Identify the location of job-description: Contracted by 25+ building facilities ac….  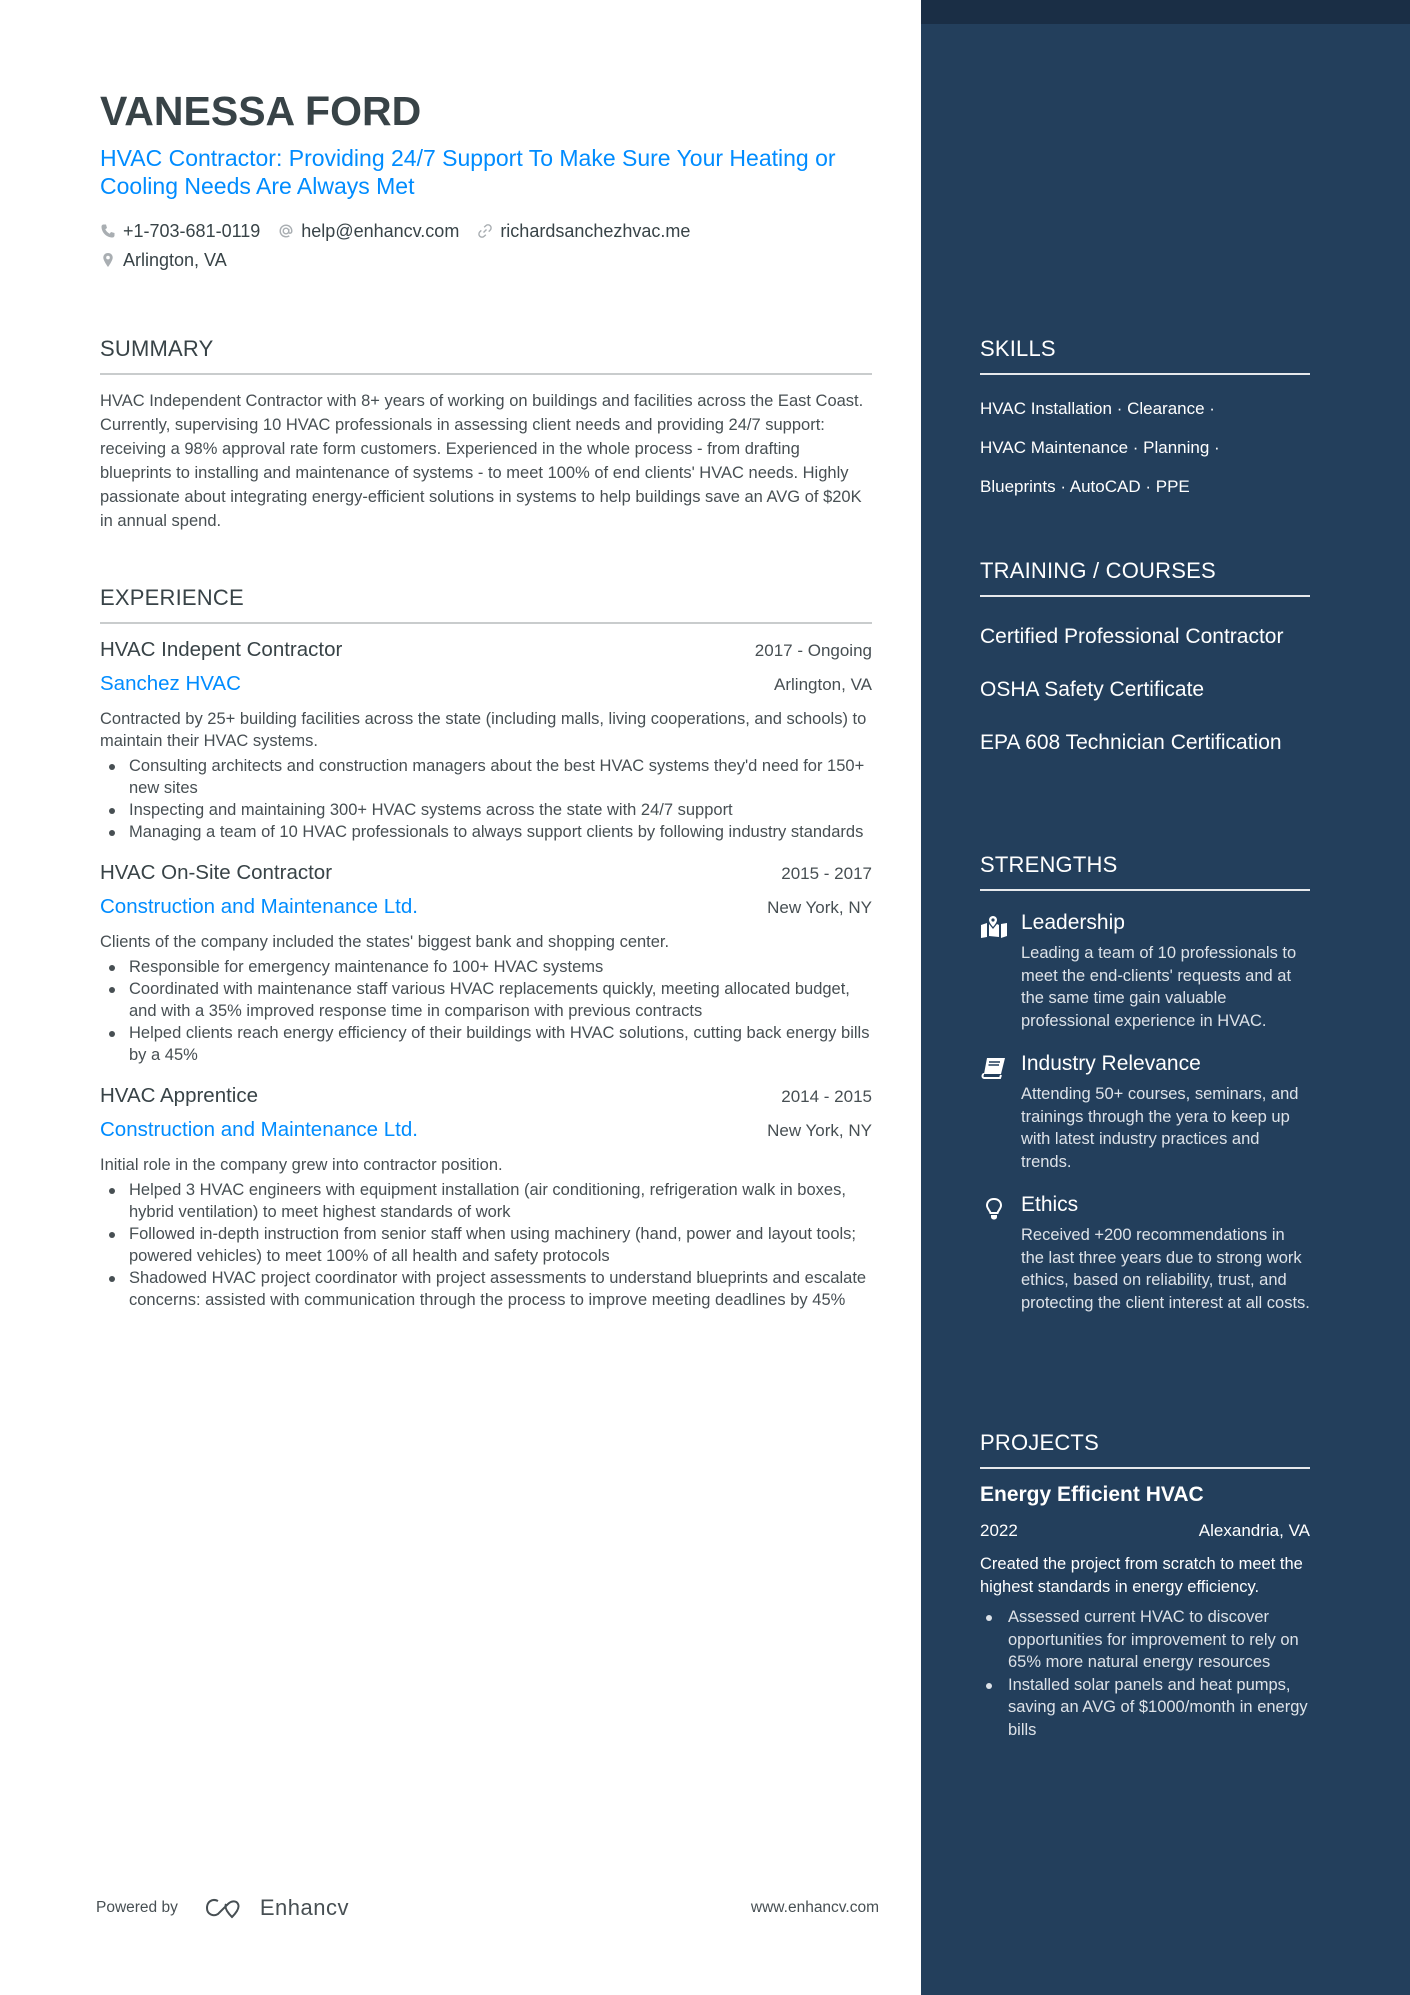
(483, 730).